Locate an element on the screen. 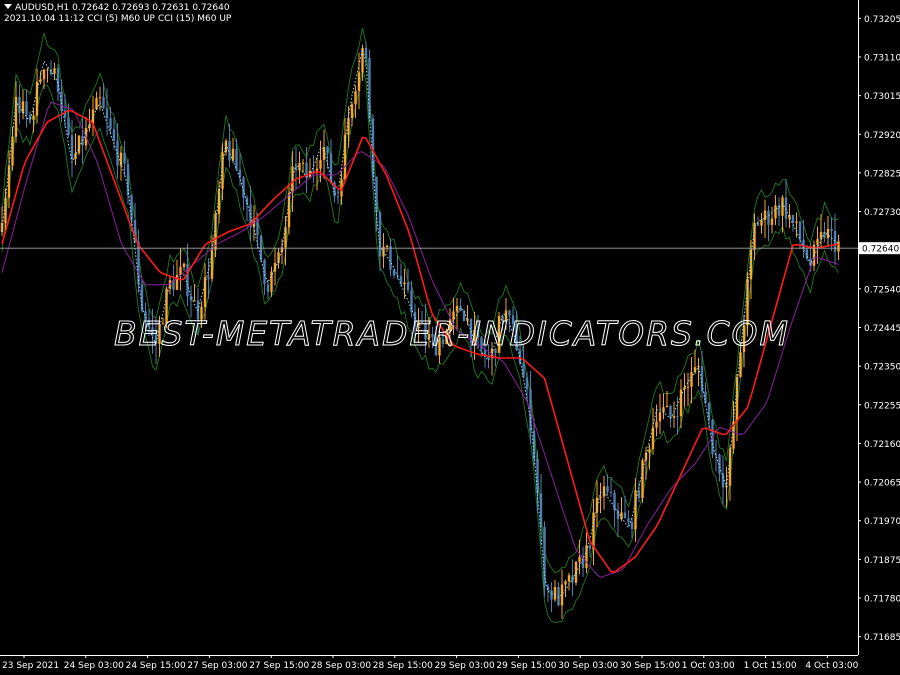 This screenshot has height=675, width=900. x-tick-label: 1 Oct 15:00 is located at coordinates (770, 666).